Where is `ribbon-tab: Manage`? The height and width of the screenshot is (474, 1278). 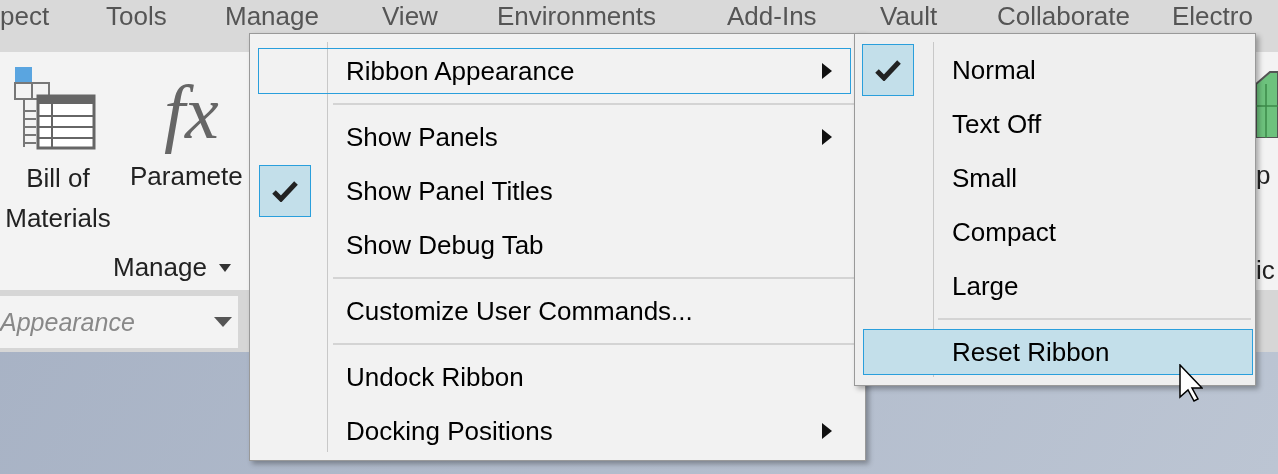 ribbon-tab: Manage is located at coordinates (272, 17).